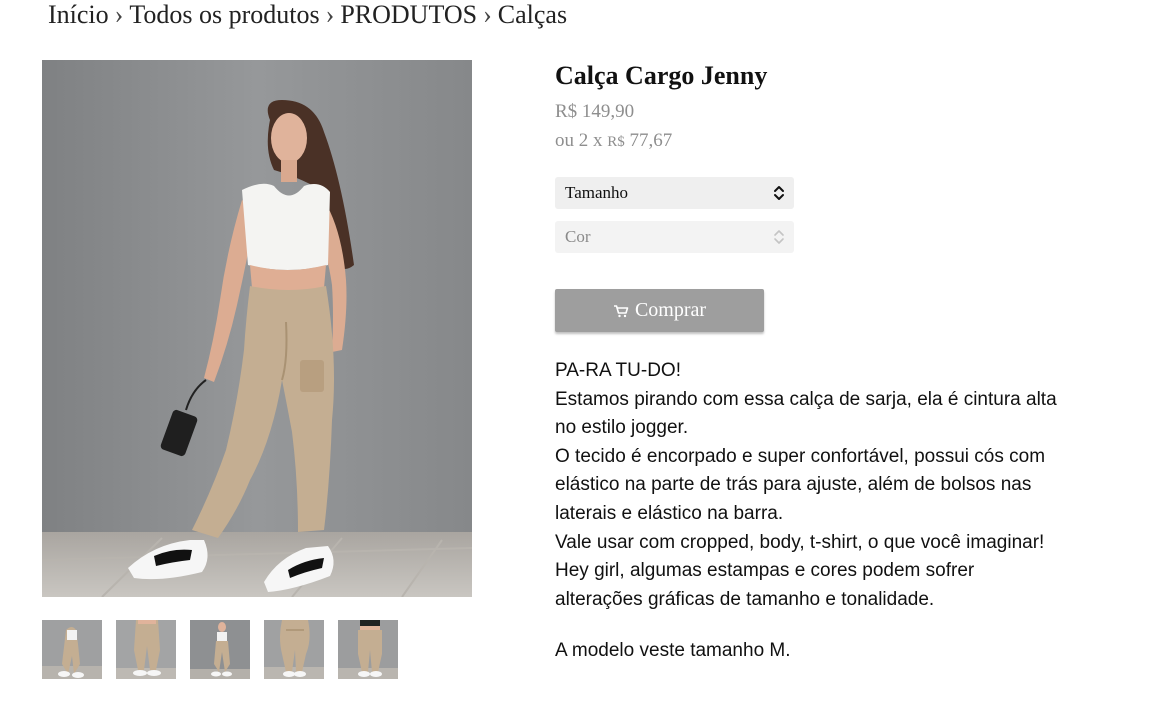 This screenshot has height=708, width=1170. Describe the element at coordinates (670, 310) in the screenshot. I see `buy-button-label: Comprar` at that location.